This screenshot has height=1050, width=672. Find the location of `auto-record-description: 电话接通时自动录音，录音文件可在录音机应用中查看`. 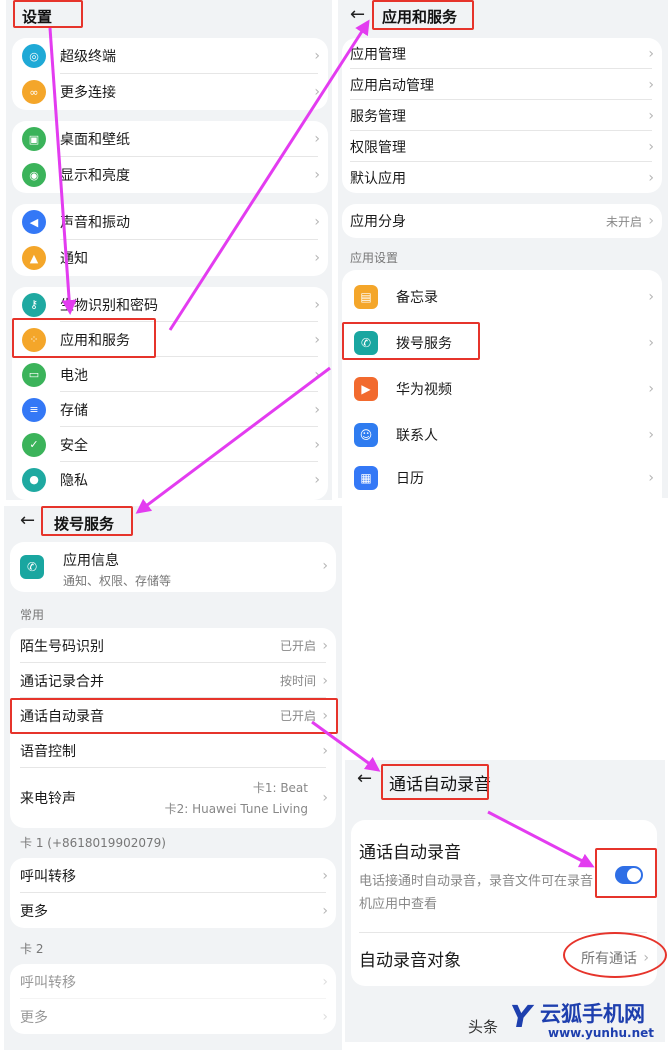

auto-record-description: 电话接通时自动录音，录音文件可在录音机应用中查看 is located at coordinates (476, 893).